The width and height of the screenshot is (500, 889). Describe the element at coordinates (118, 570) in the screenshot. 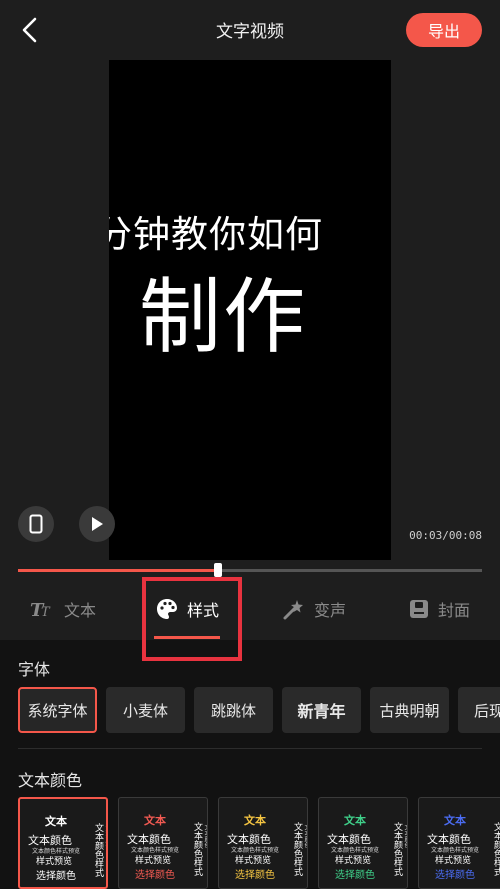

I see `timeline-progress-fill` at that location.